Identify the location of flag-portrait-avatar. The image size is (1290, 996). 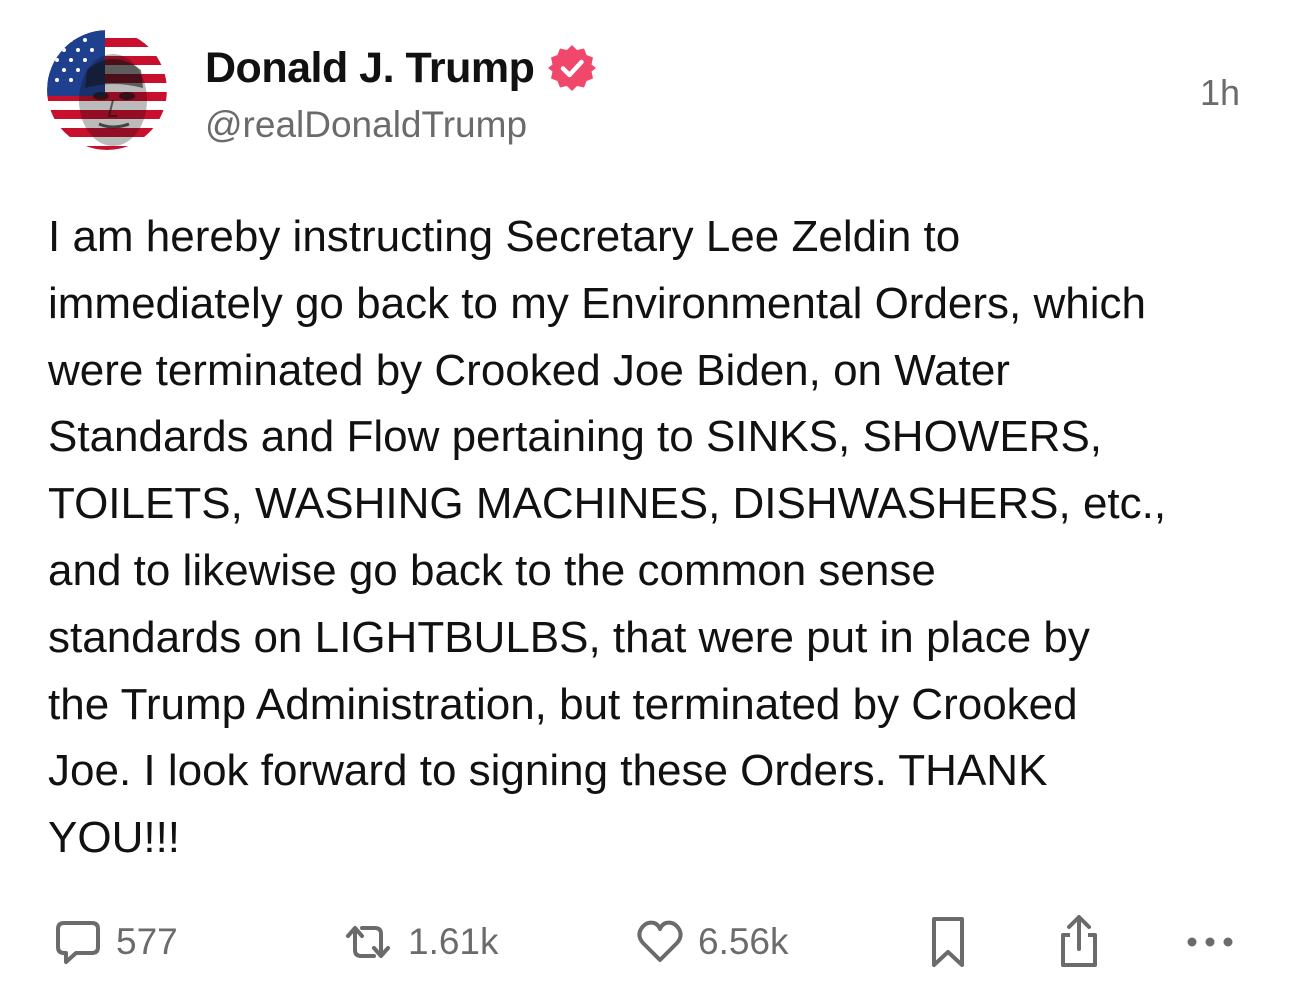
(107, 90).